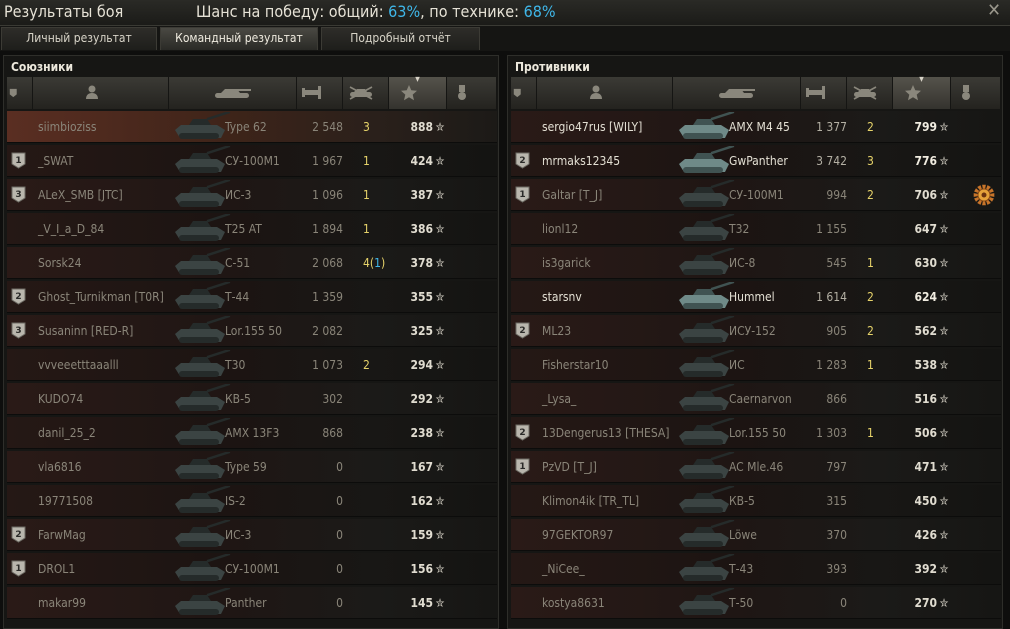 The image size is (1010, 629). I want to click on table-row: vla6816 Type 59 0 167 ✮, so click(252, 467).